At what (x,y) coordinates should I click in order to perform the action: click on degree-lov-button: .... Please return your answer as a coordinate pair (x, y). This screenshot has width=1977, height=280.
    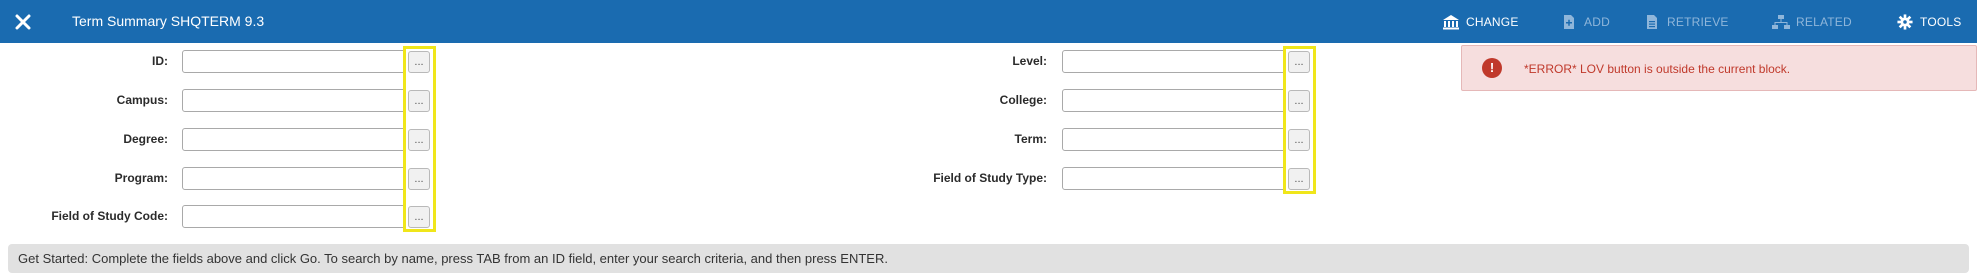
    Looking at the image, I should click on (419, 140).